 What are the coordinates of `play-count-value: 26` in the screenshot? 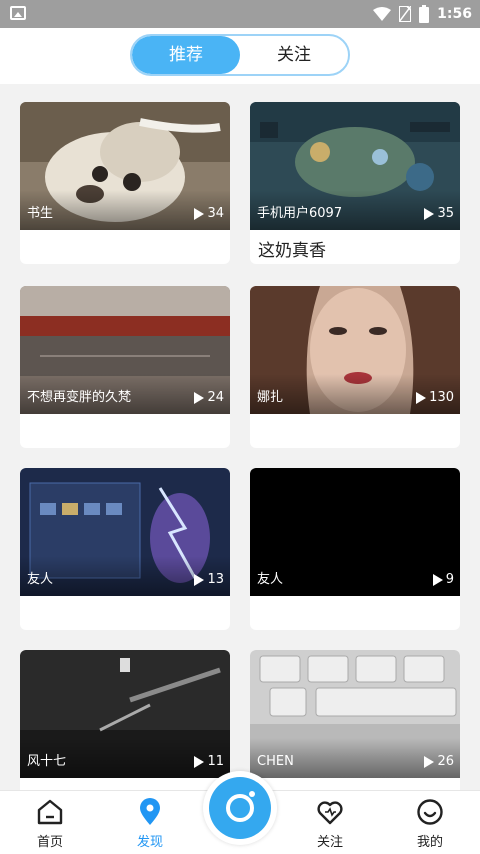 It's located at (445, 761).